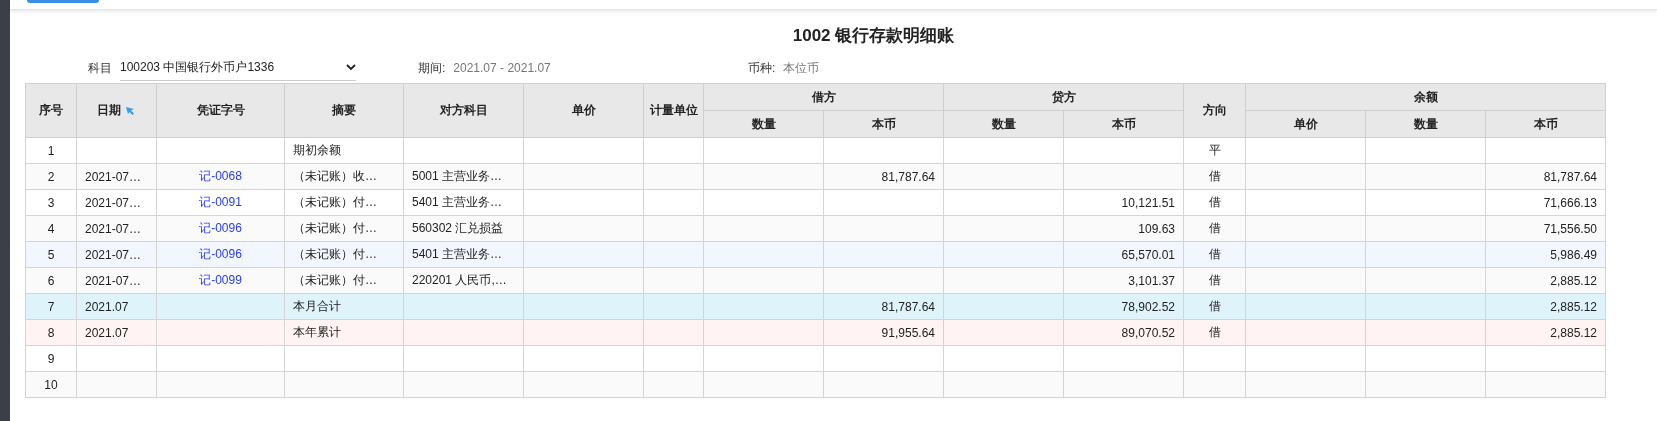  I want to click on table-cell: 2, so click(51, 176).